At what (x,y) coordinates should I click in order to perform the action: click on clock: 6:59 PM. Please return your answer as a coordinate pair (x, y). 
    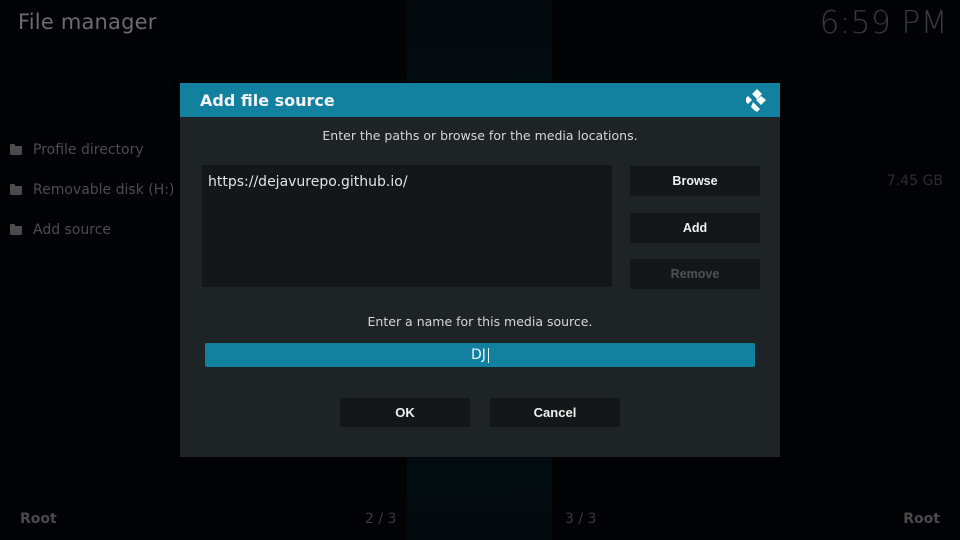
    Looking at the image, I should click on (883, 23).